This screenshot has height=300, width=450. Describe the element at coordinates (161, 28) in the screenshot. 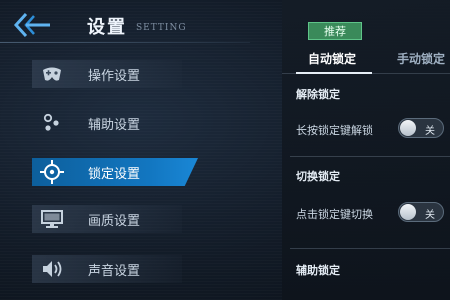

I see `page-subtitle: SETTING` at that location.